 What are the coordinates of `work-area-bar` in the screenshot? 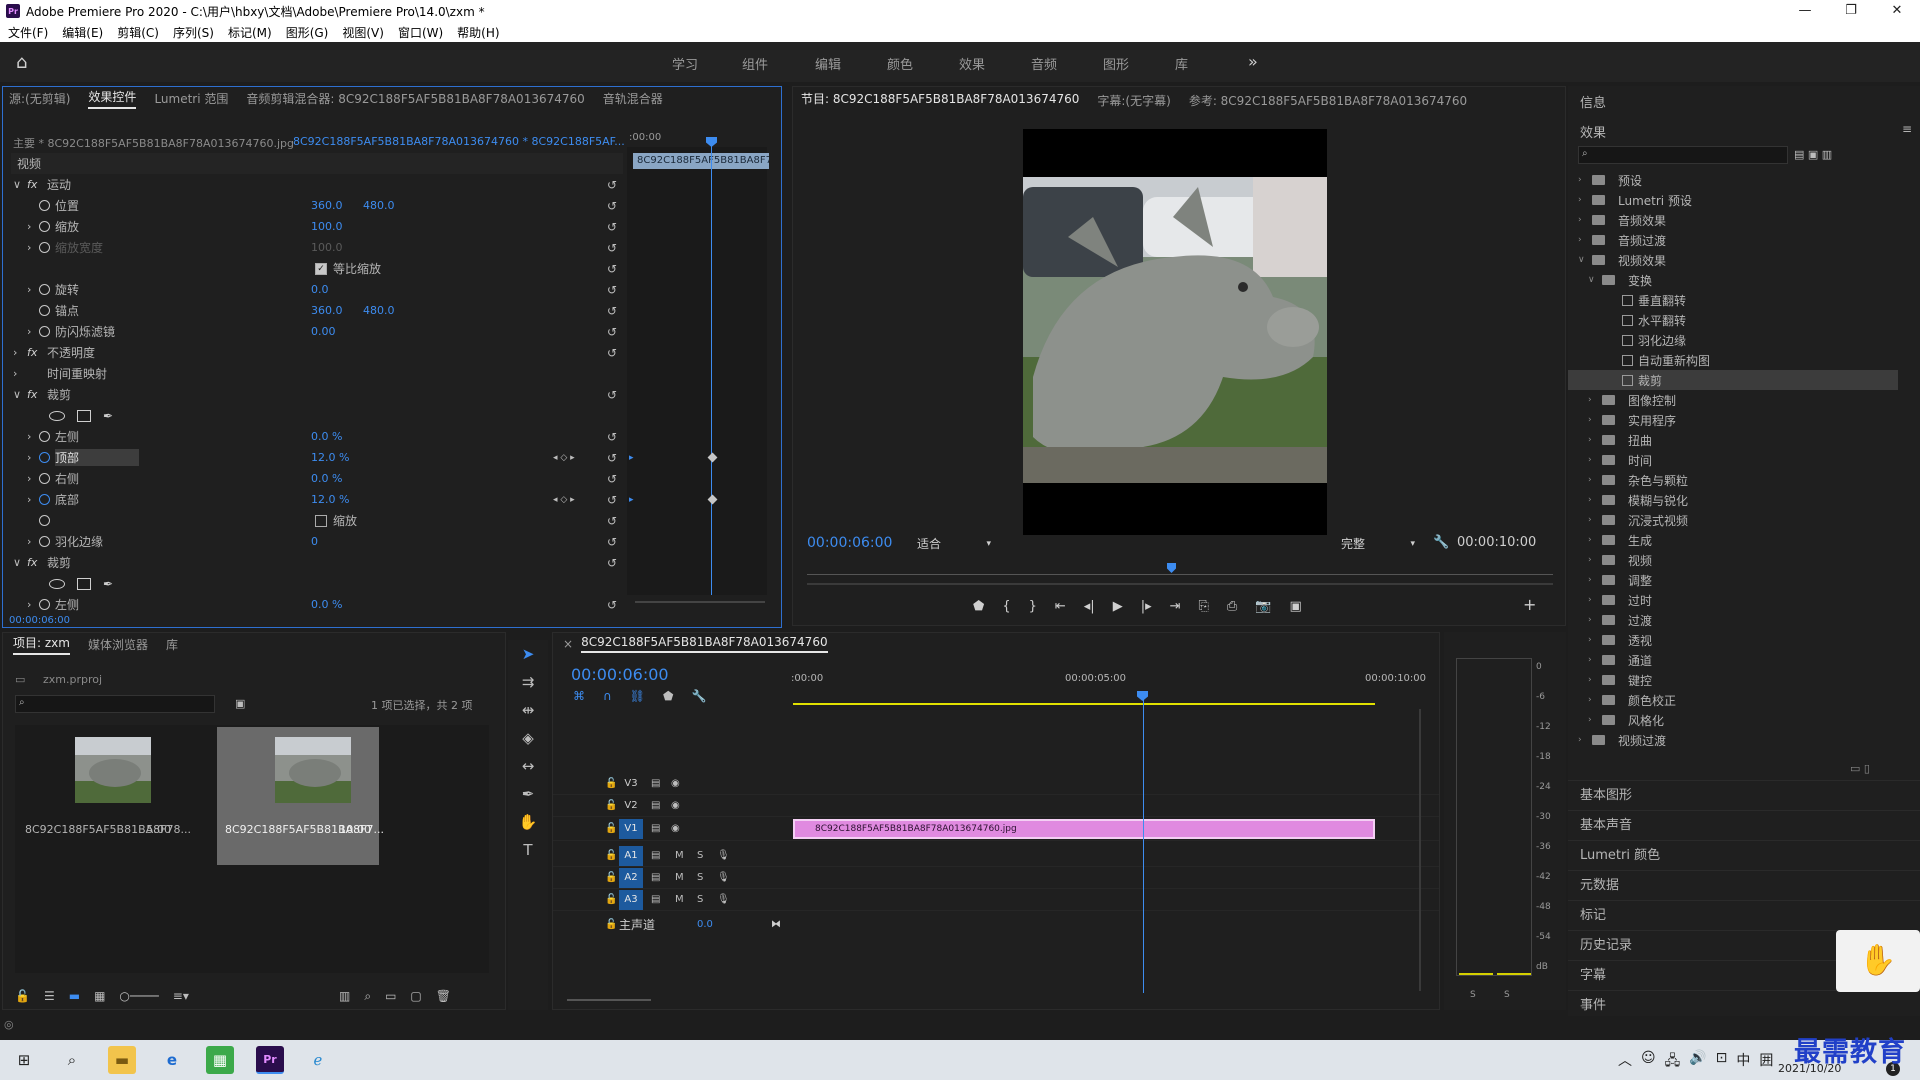 It's located at (1084, 704).